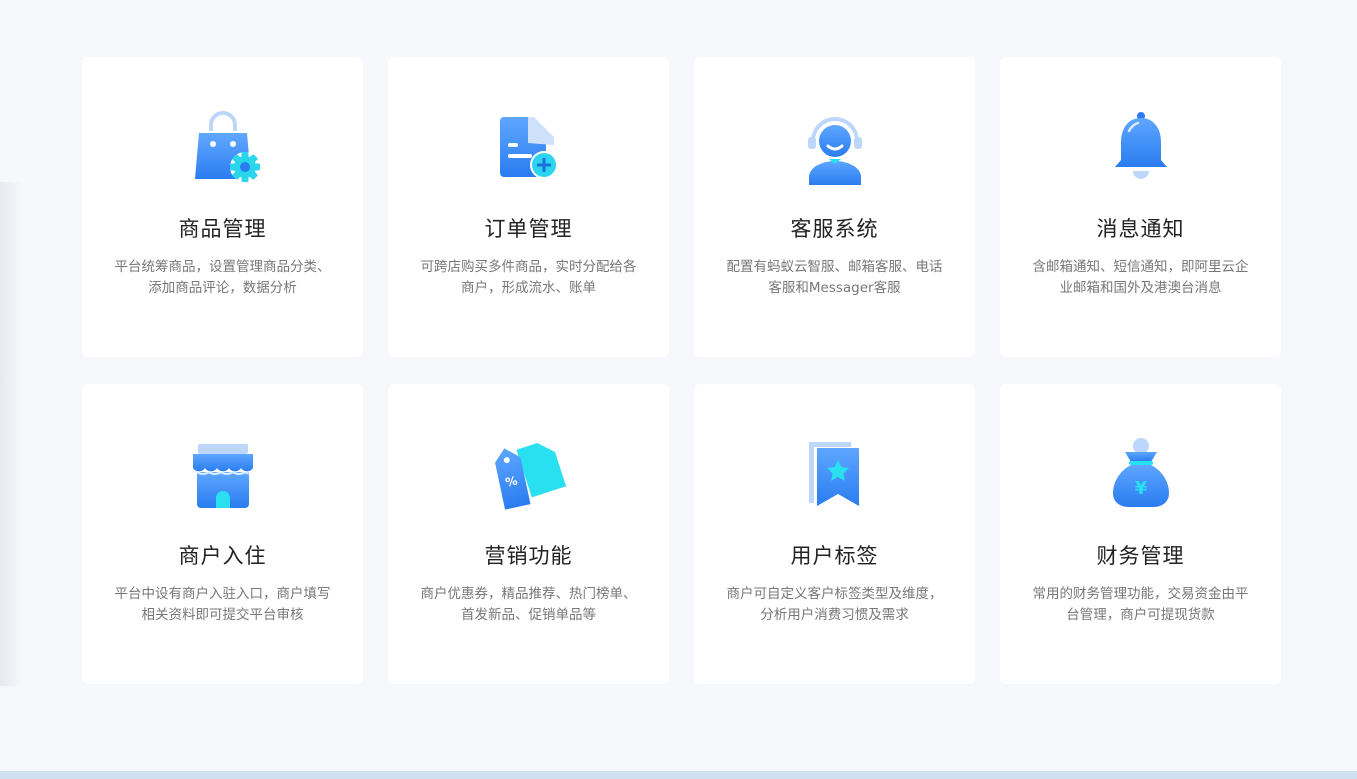  I want to click on feature-description: 常用的财务管理功能，交易资金由平台管理，商户可提现货款, so click(1140, 604).